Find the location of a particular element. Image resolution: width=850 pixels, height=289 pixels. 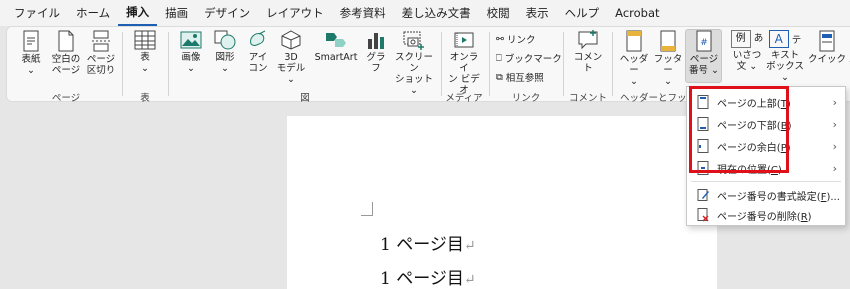

image-label: 画像 is located at coordinates (191, 57).